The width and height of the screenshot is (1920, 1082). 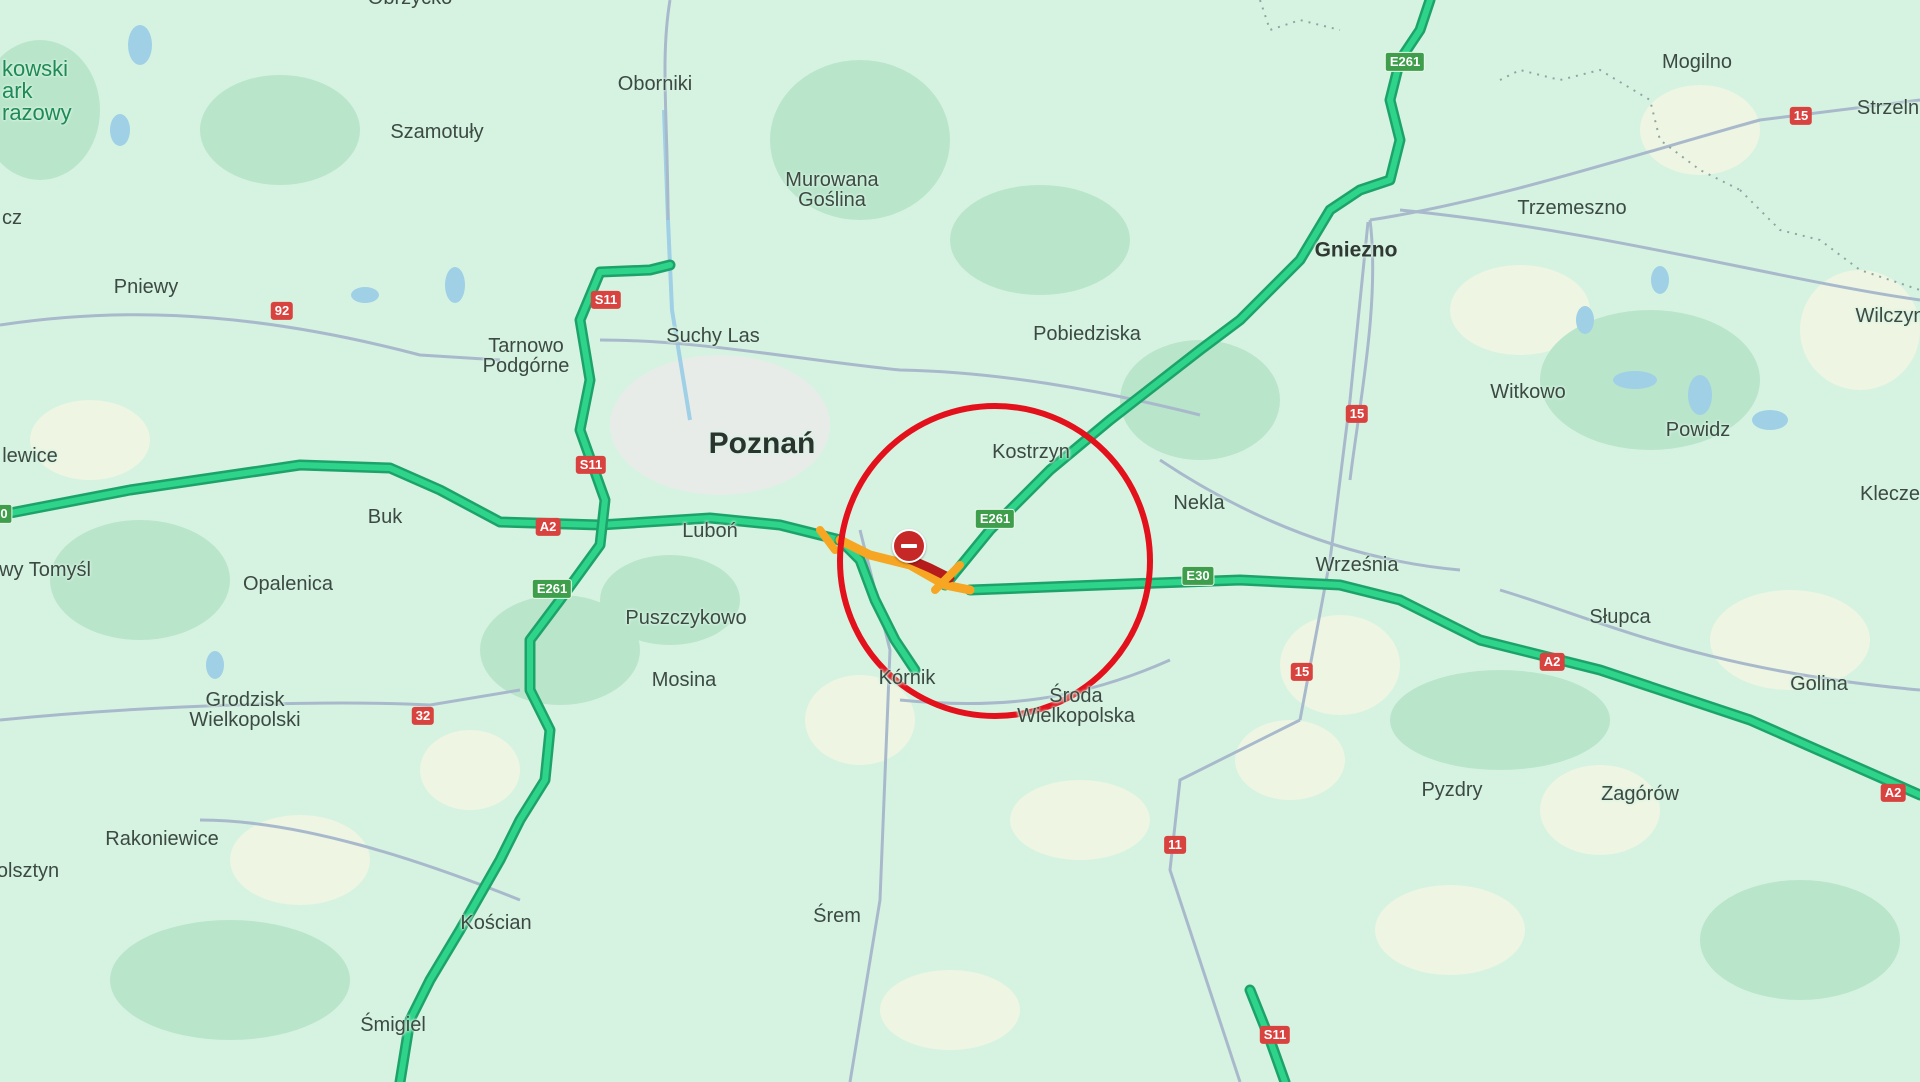 What do you see at coordinates (146, 287) in the screenshot?
I see `place-label-pniewy: Pniewy` at bounding box center [146, 287].